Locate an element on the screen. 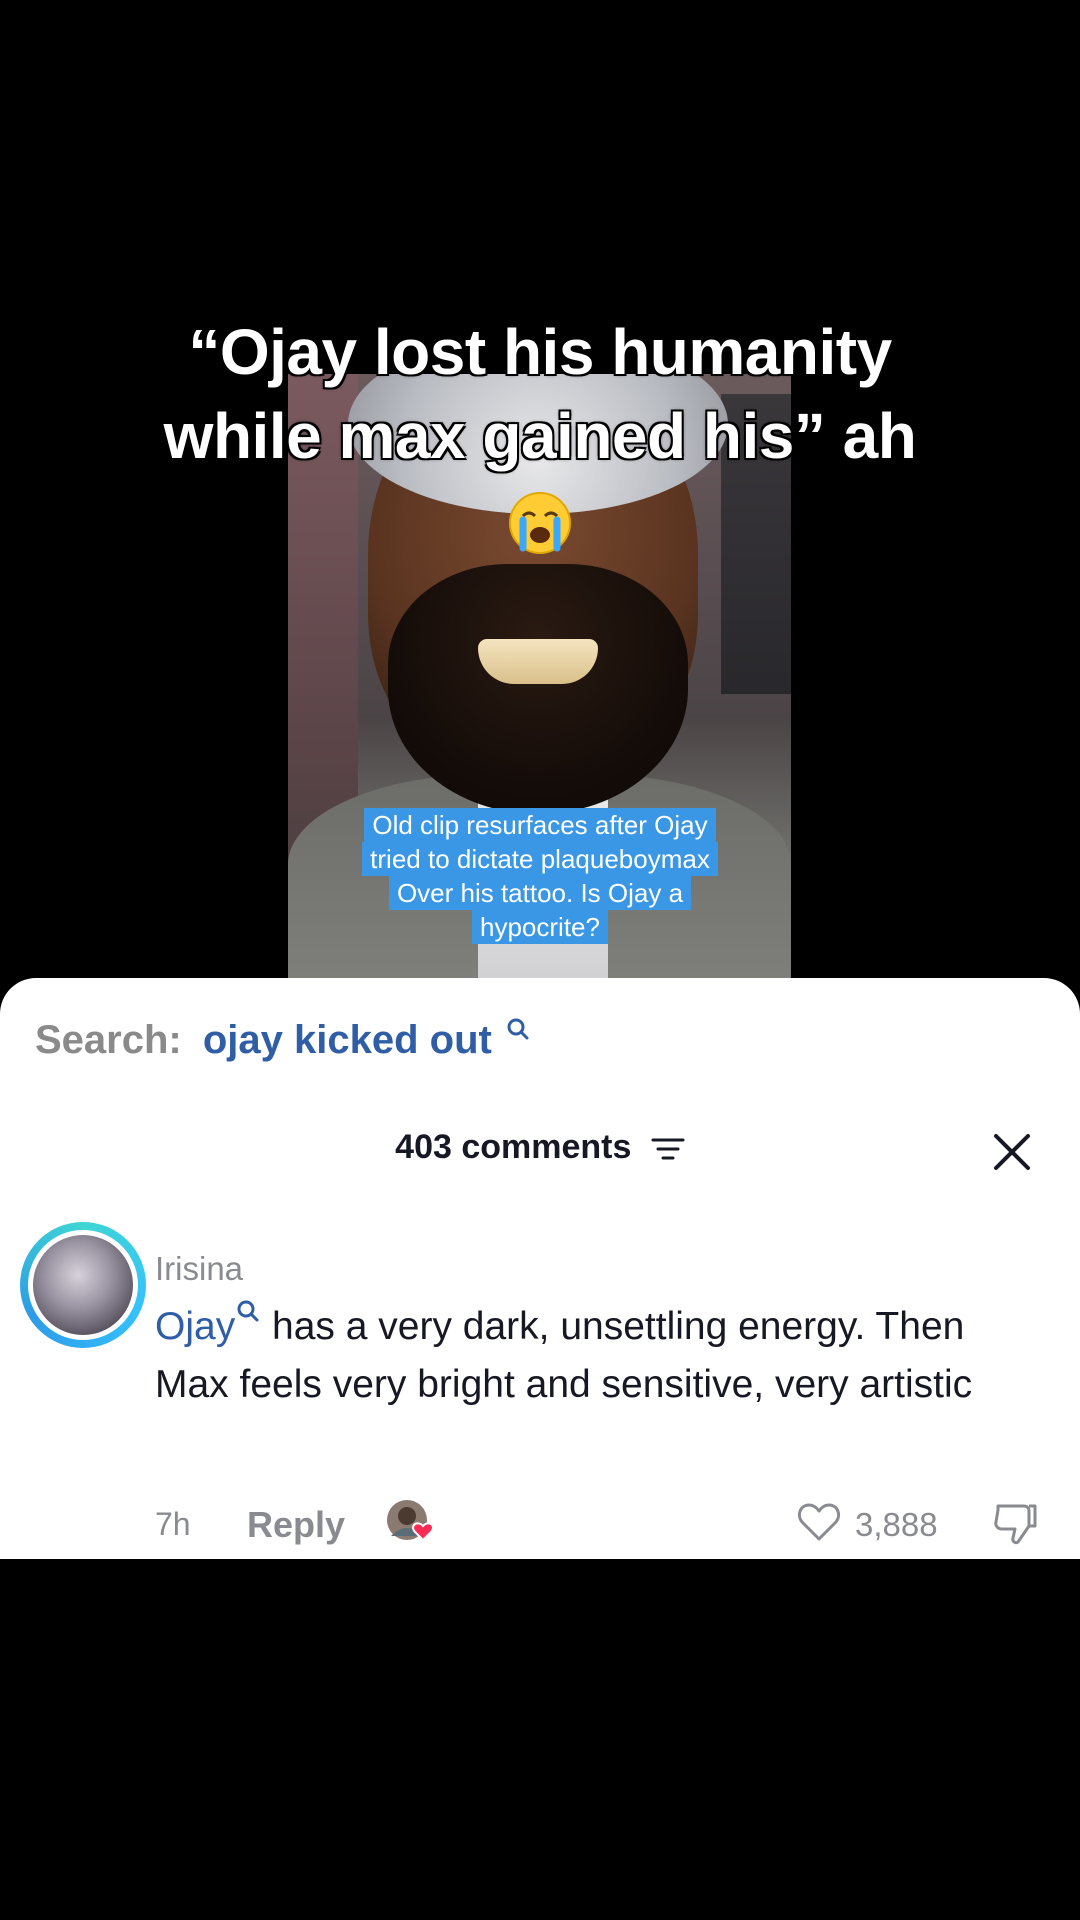  mention-link: Ojay is located at coordinates (195, 1326).